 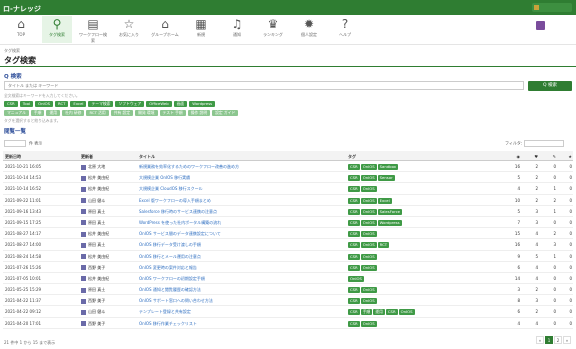 What do you see at coordinates (93, 29) in the screenshot?
I see `toolbar-workflow-search: ▤ ワークフロー検索` at bounding box center [93, 29].